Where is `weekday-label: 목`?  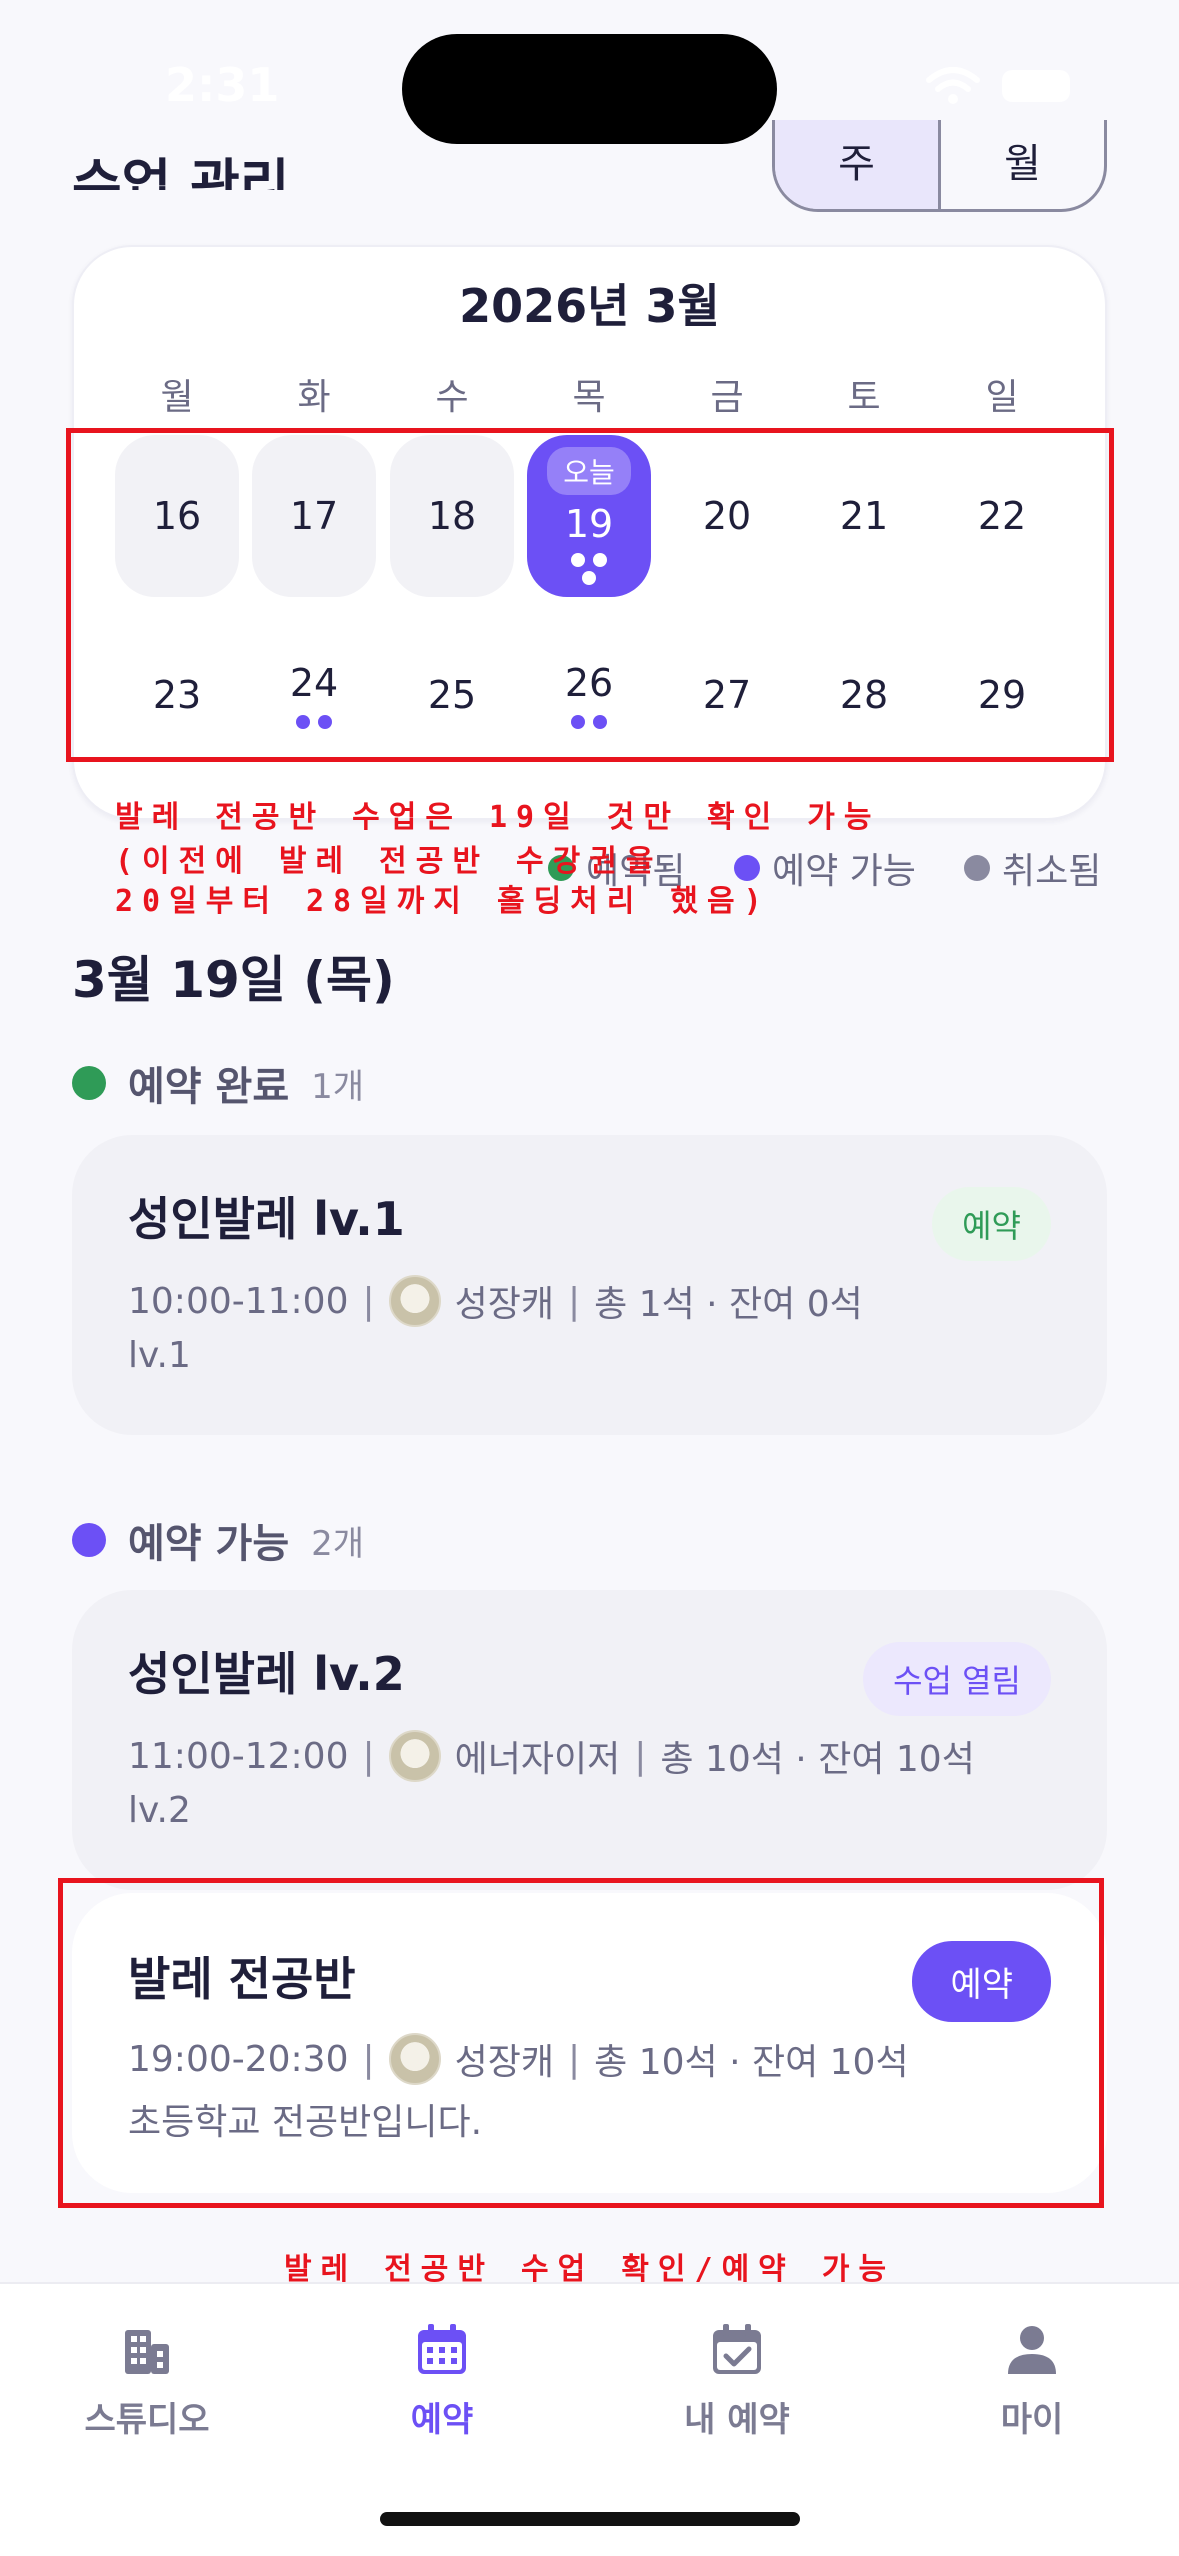
weekday-label: 목 is located at coordinates (589, 397).